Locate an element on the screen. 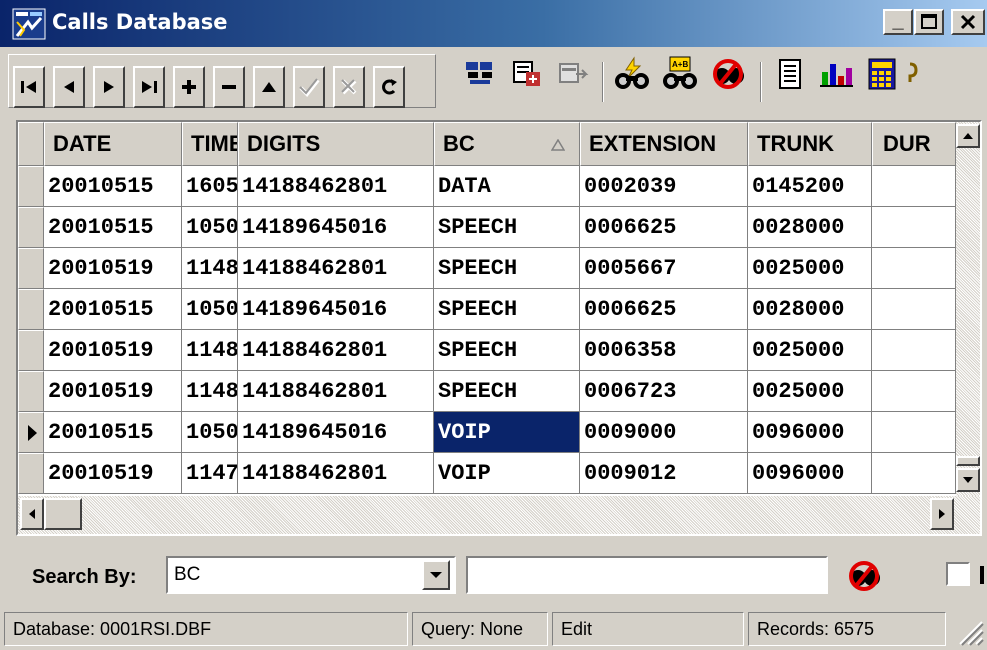 The width and height of the screenshot is (987, 650). prior-record-button is located at coordinates (69, 87).